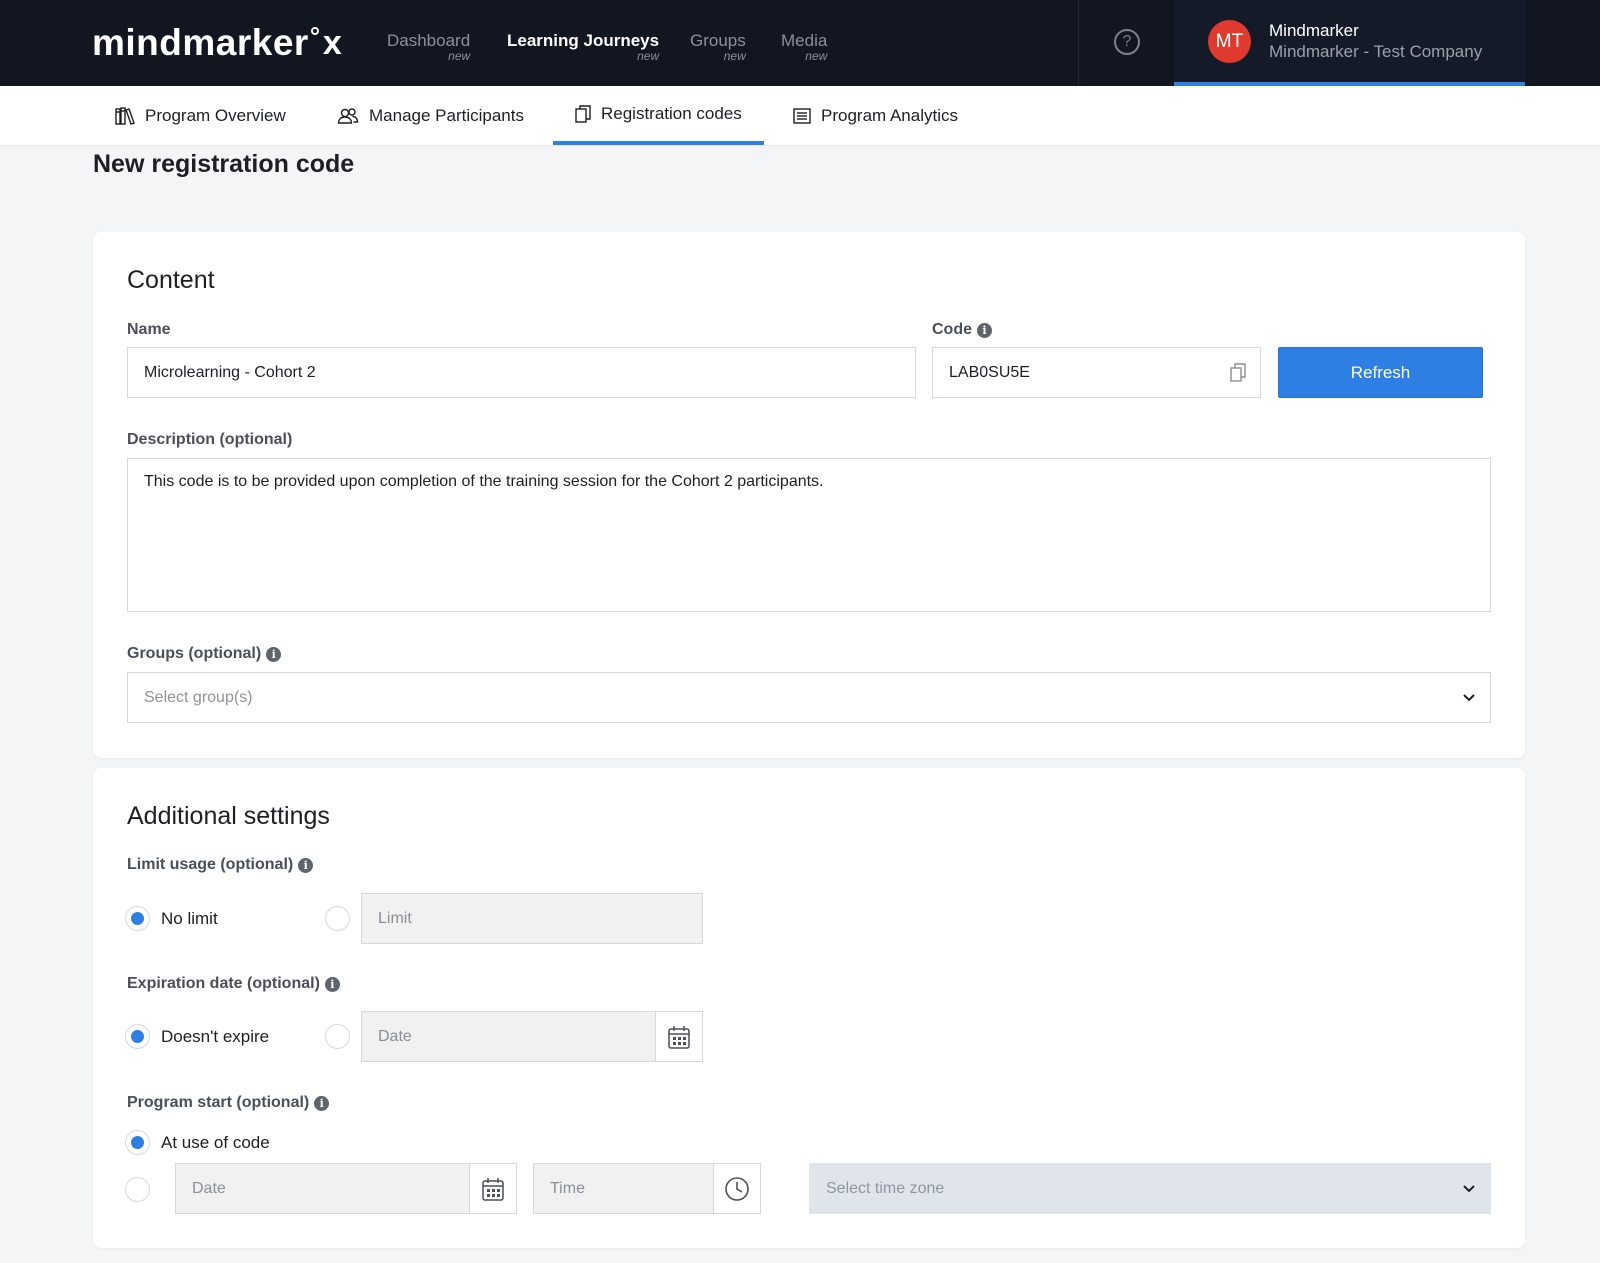 Image resolution: width=1600 pixels, height=1263 pixels. Describe the element at coordinates (532, 1036) in the screenshot. I see `expiration-date-input: Date` at that location.